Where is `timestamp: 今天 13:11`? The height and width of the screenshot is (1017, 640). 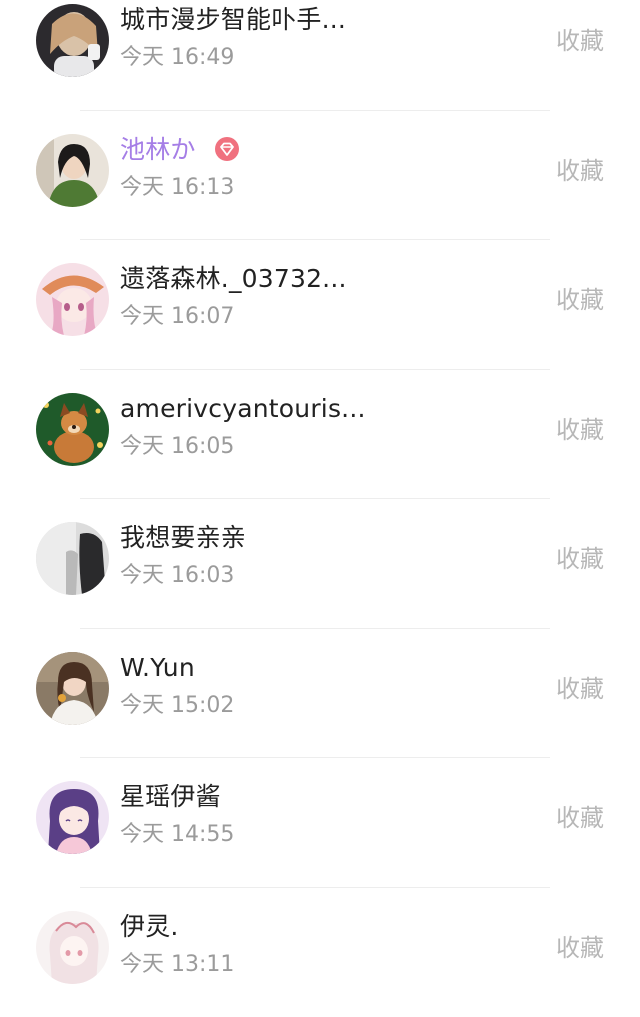
timestamp: 今天 13:11 is located at coordinates (177, 965).